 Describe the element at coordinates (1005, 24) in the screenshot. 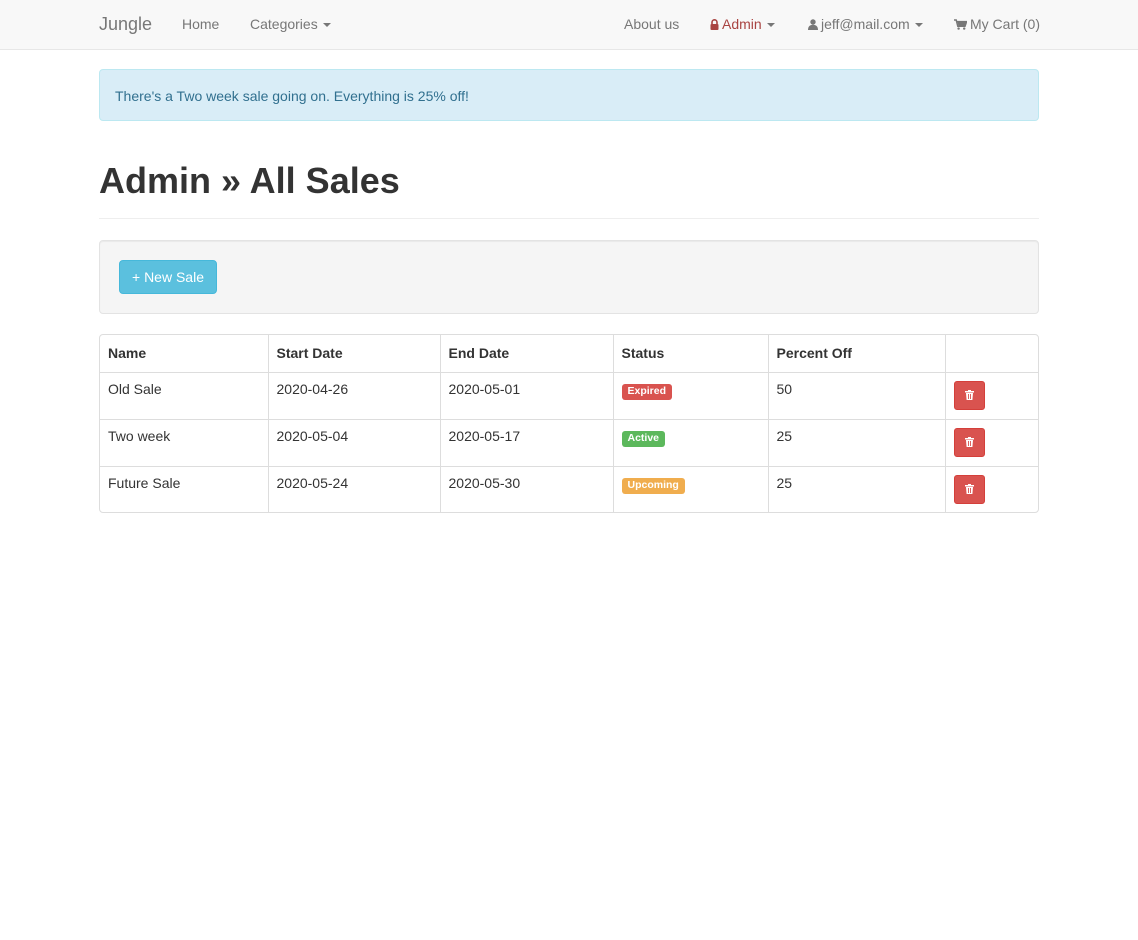

I see `nav-cart-label: My Cart (0)` at that location.